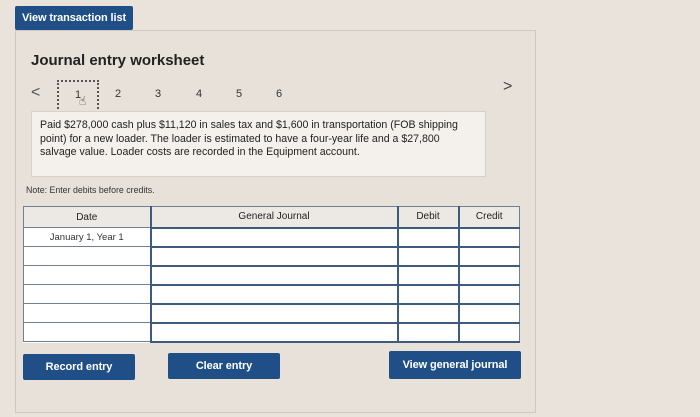 The width and height of the screenshot is (700, 417). I want to click on credit-column-header: Credit, so click(488, 217).